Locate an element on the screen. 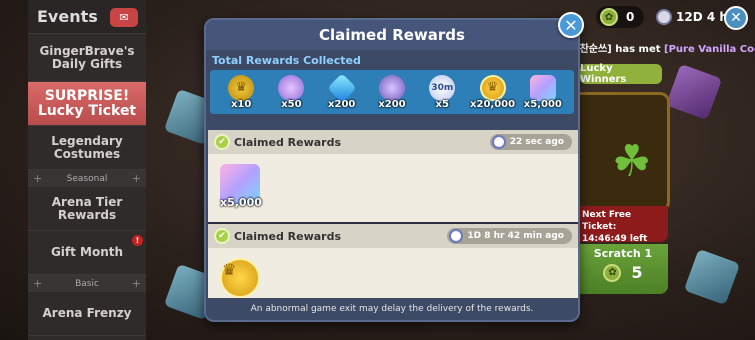 Image resolution: width=755 pixels, height=340 pixels. reward-item: x50 is located at coordinates (291, 92).